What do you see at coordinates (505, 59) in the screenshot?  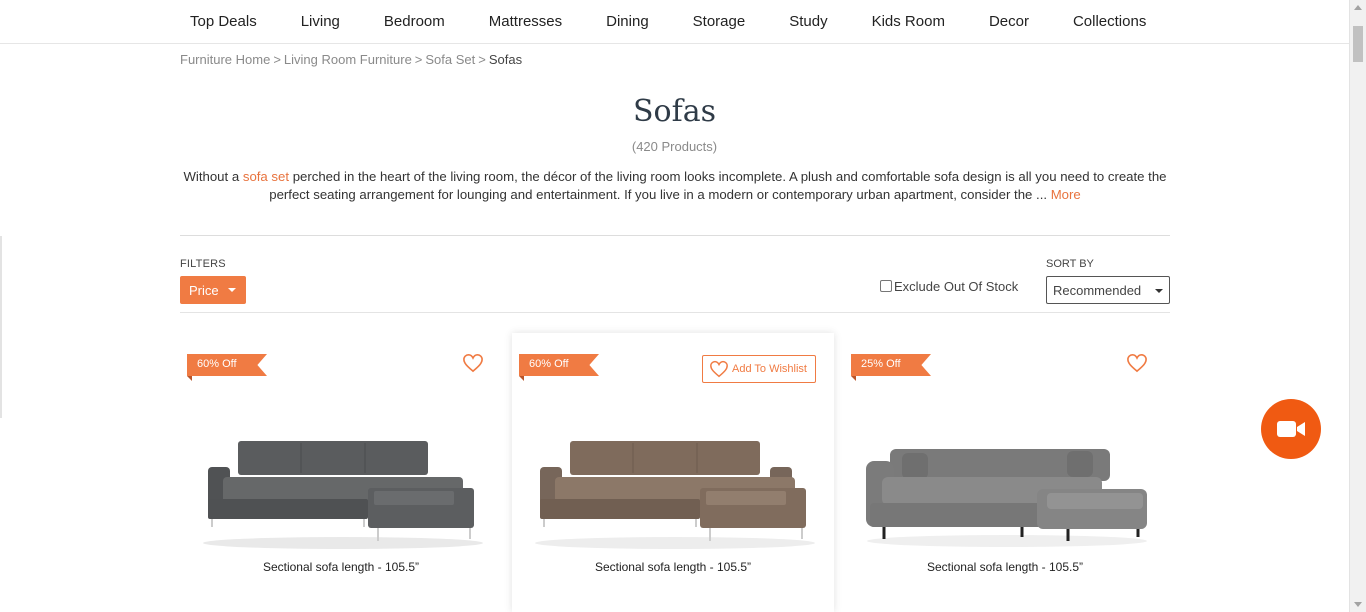 I see `breadcrumb-current: Sofas` at bounding box center [505, 59].